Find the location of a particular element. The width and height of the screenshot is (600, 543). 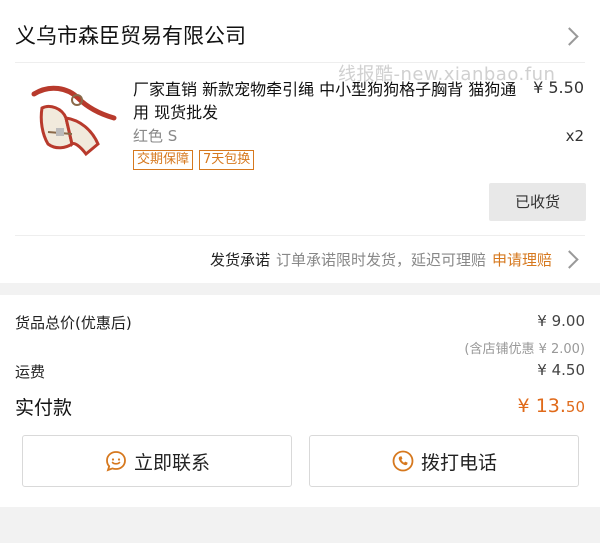

shipping-value: ¥ 4.50 is located at coordinates (561, 370).